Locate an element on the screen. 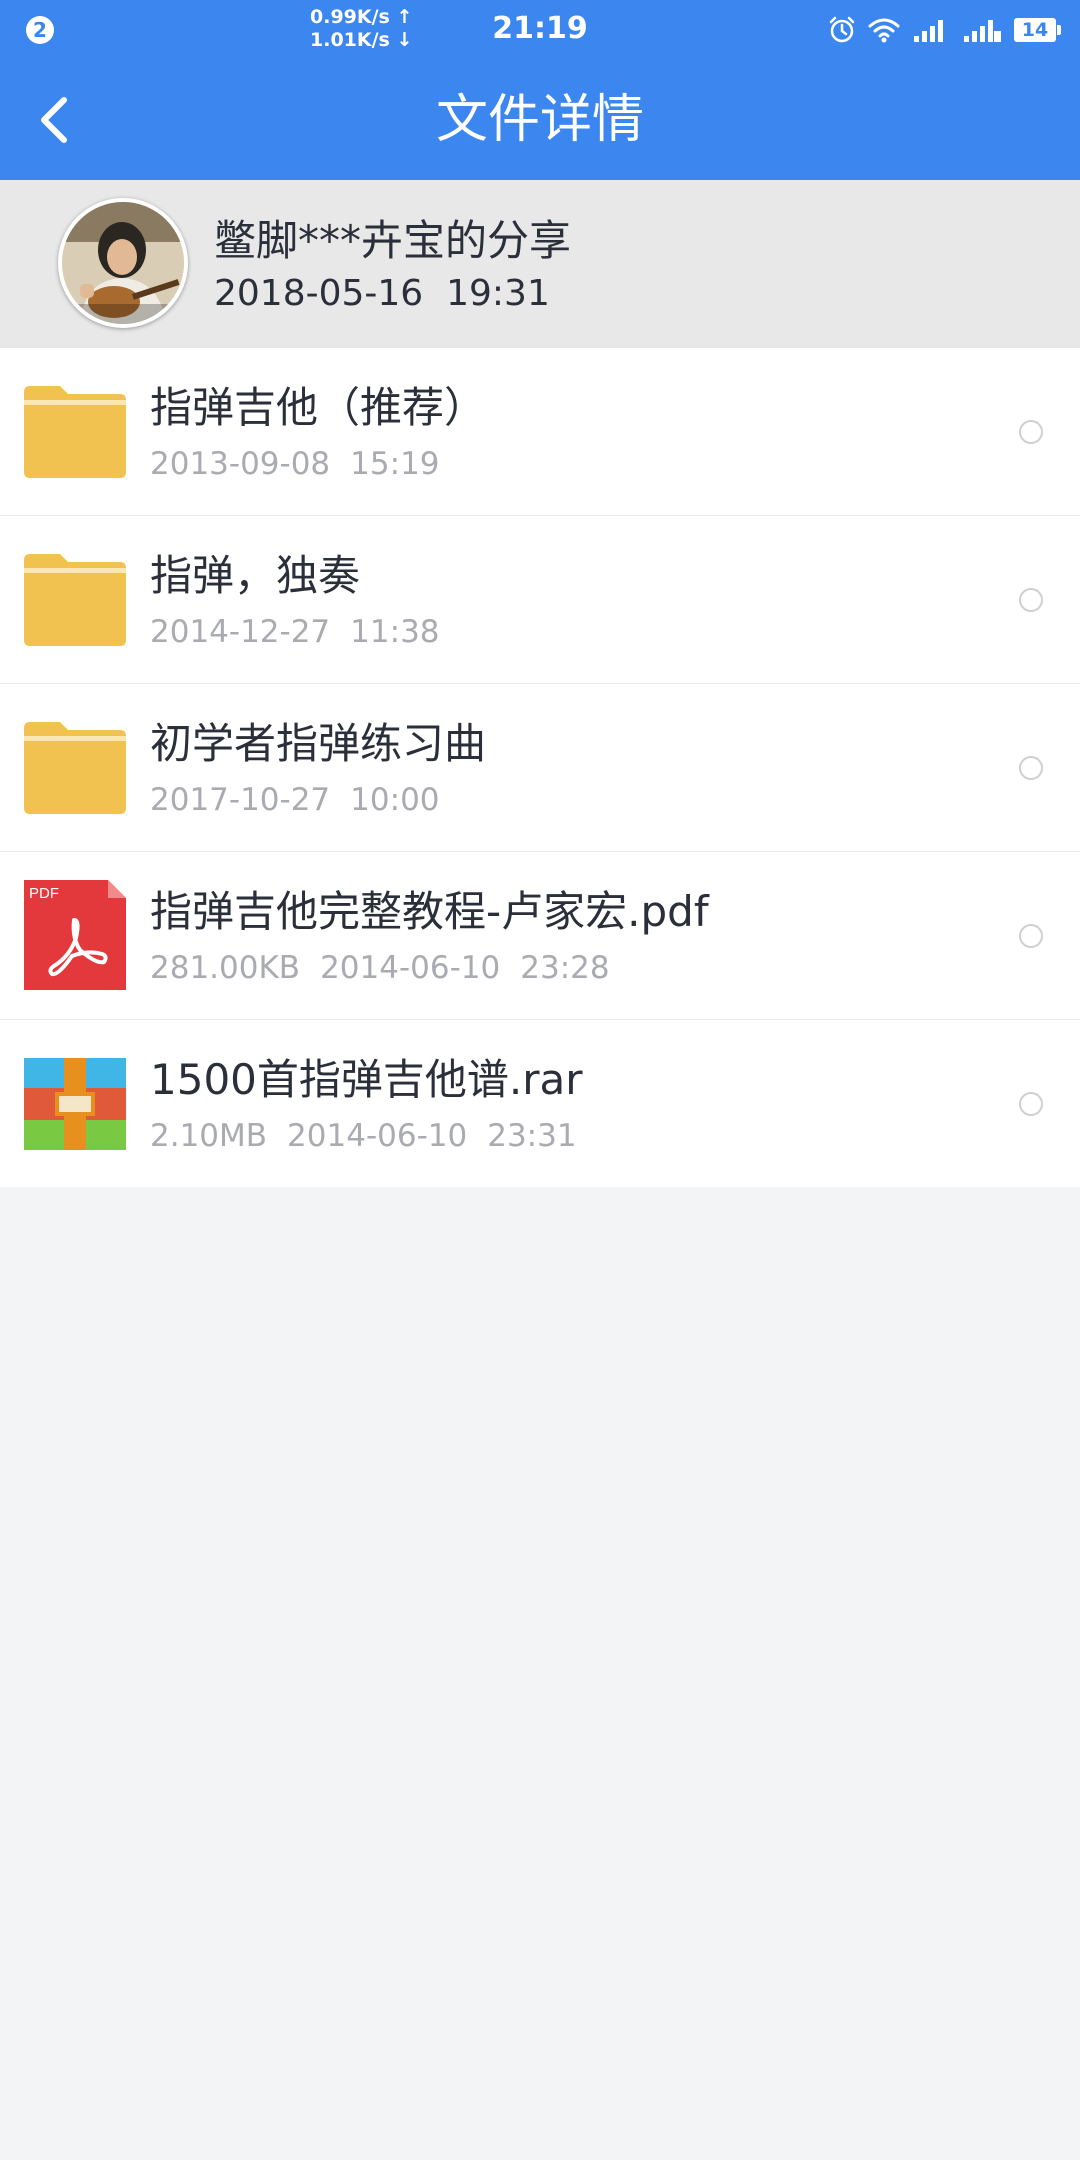 The width and height of the screenshot is (1080, 2160). file-name: 指弹吉他完整教程-卢家宏.pdf is located at coordinates (429, 911).